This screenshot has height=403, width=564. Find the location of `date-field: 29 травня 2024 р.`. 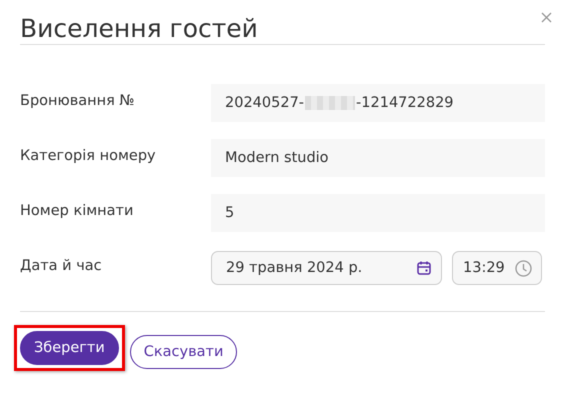

date-field: 29 травня 2024 р. is located at coordinates (326, 268).